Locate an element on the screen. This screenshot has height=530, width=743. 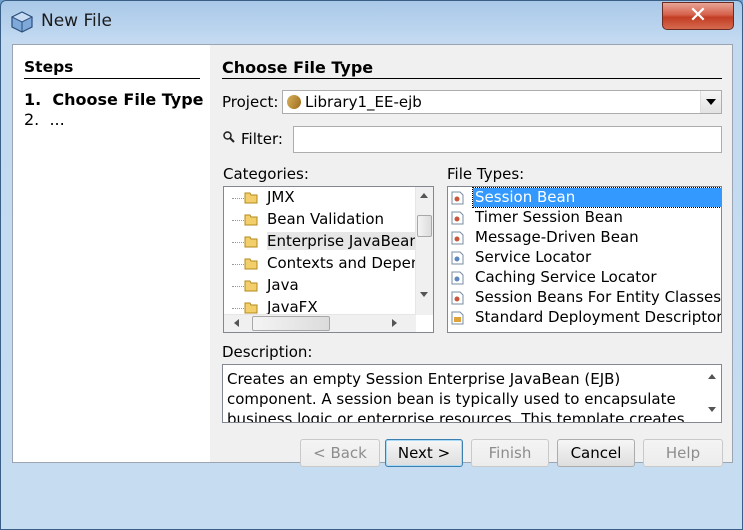
next-button: Next > is located at coordinates (424, 453).